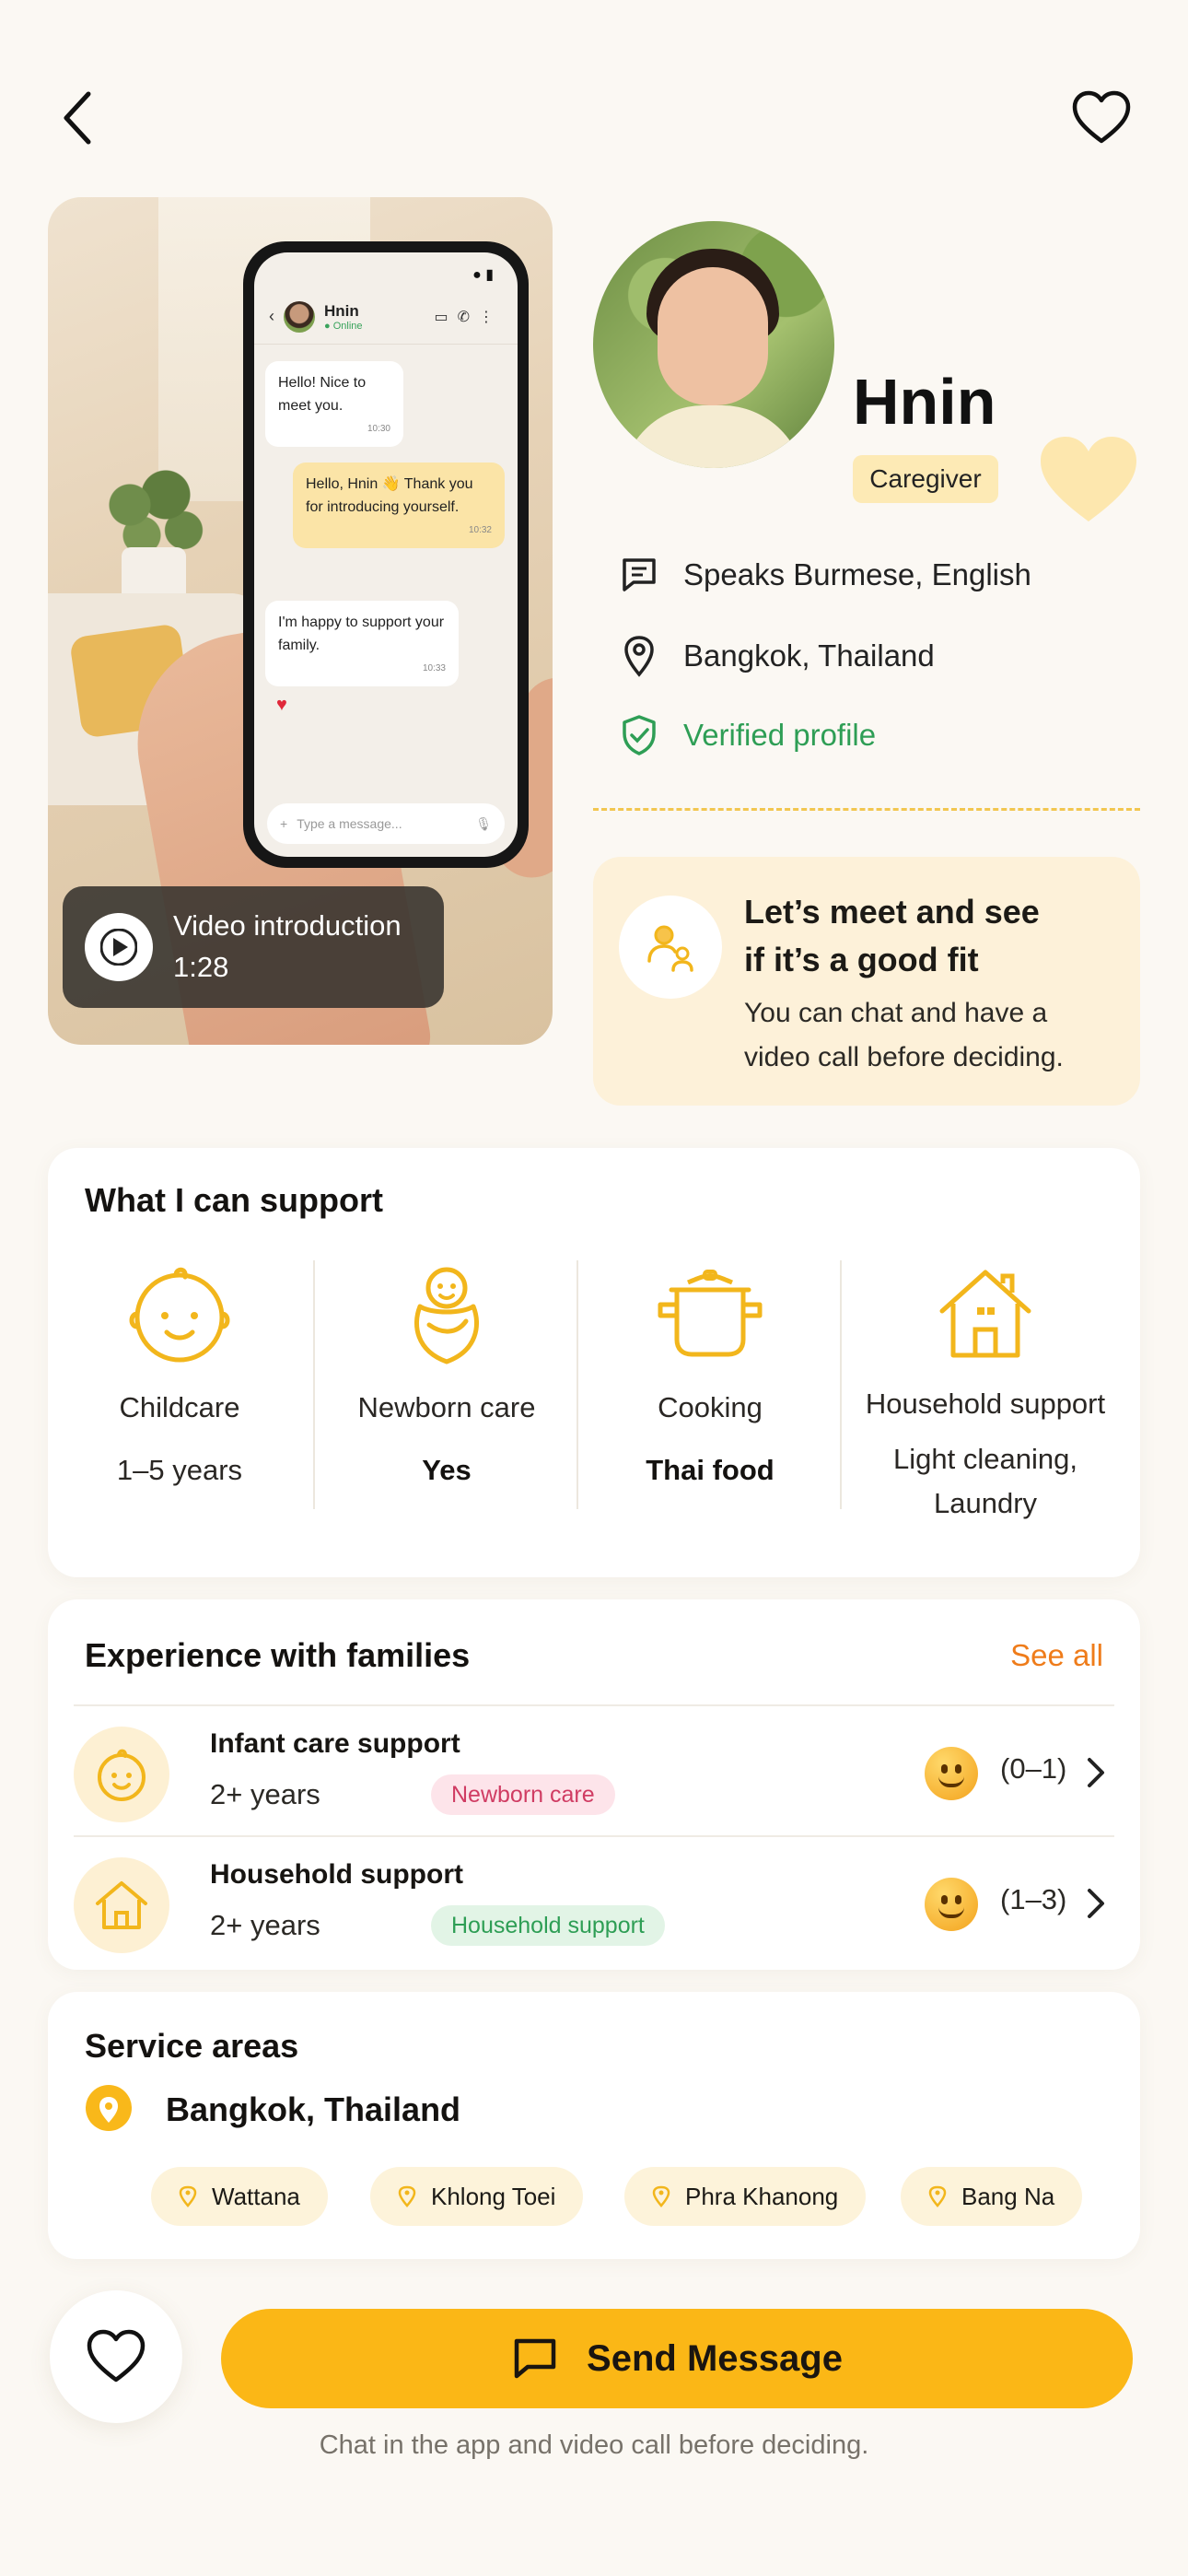 The height and width of the screenshot is (2576, 1188). I want to click on chat-contact-status: ● Online, so click(343, 326).